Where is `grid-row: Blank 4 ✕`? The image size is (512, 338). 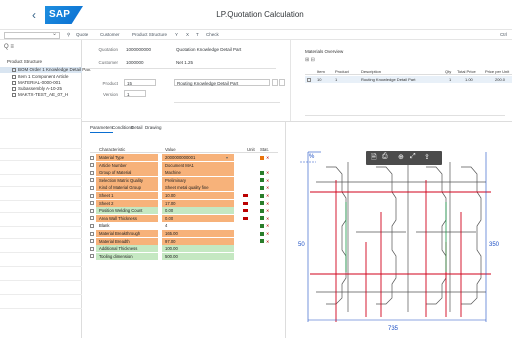 grid-row: Blank 4 ✕ is located at coordinates (184, 226).